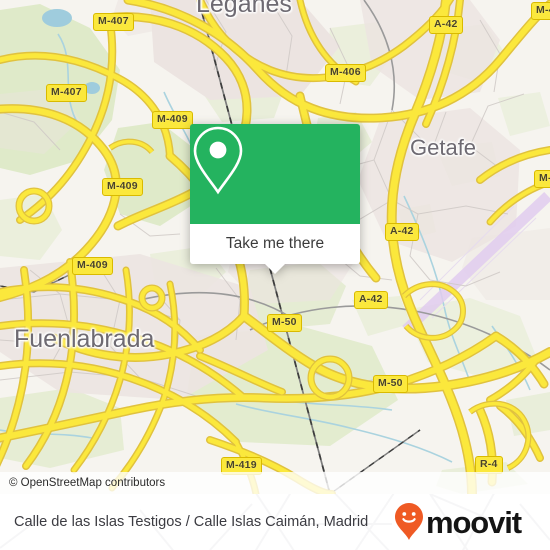  Describe the element at coordinates (275, 243) in the screenshot. I see `take-me-there-label: Take me there` at that location.